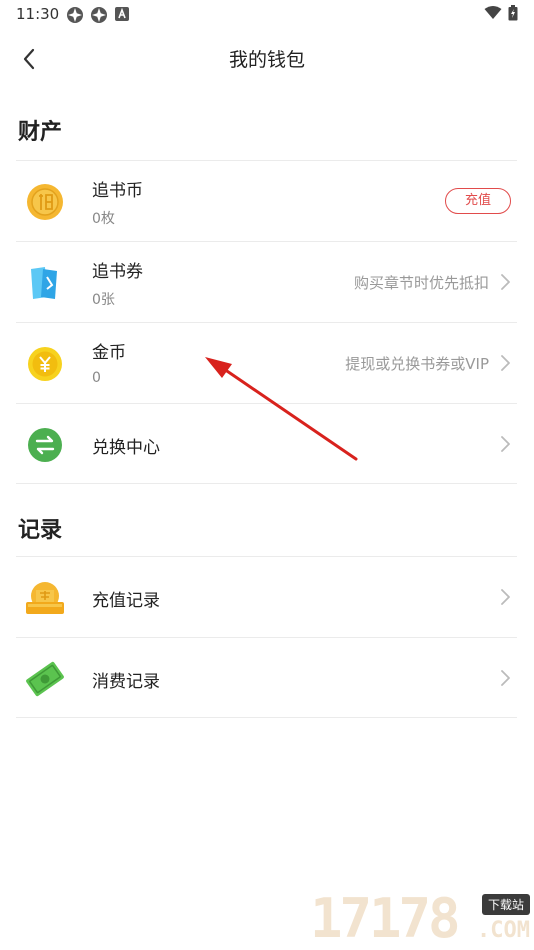 The image size is (534, 950). I want to click on row-hint: 购买章节时优先抵扣, so click(421, 283).